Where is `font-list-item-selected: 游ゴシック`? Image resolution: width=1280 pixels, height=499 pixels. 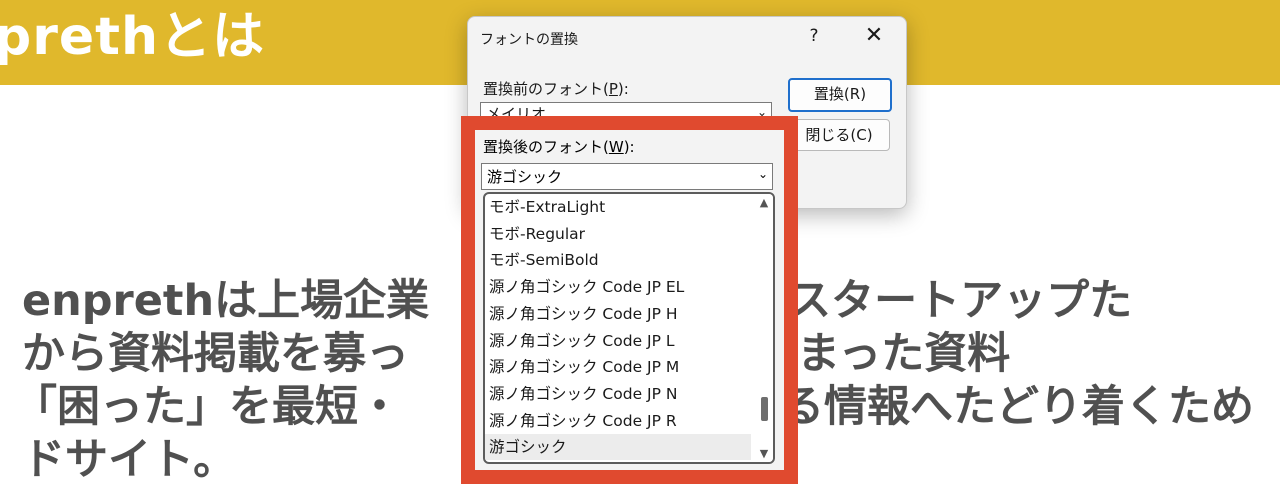
font-list-item-selected: 游ゴシック is located at coordinates (618, 447).